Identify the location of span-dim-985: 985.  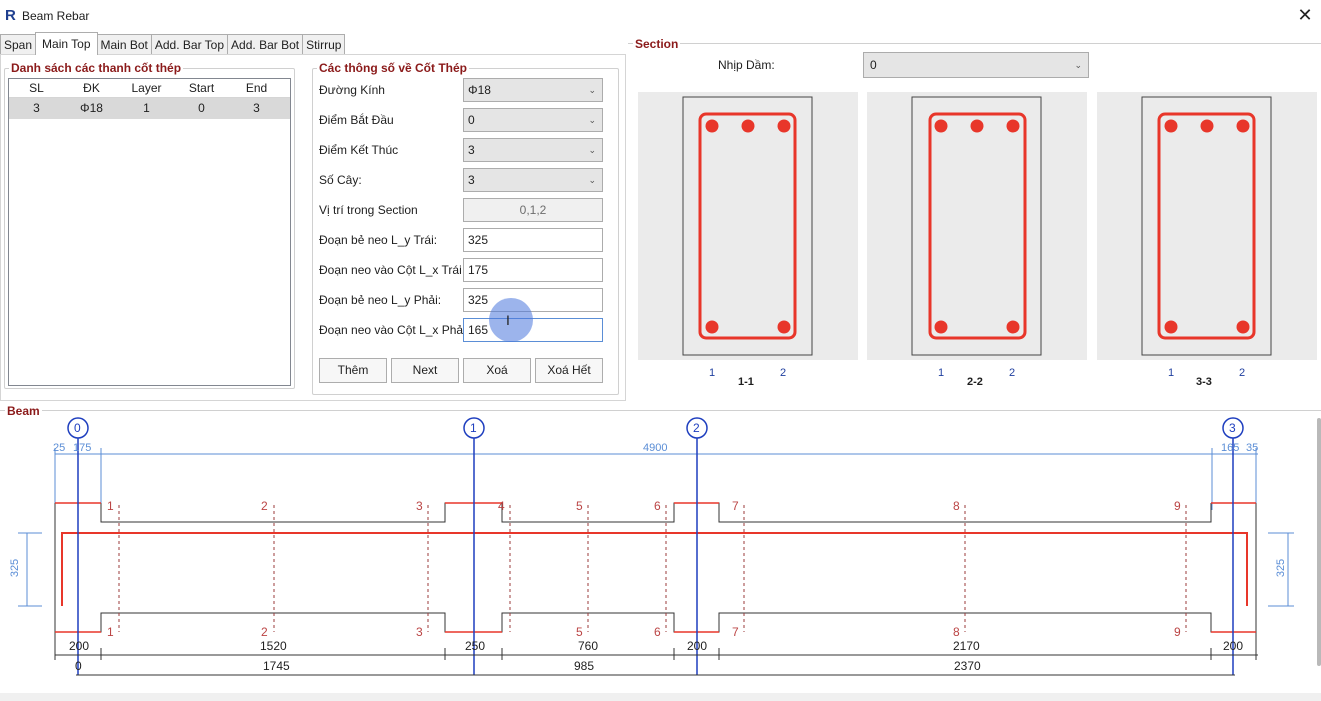
(584, 666).